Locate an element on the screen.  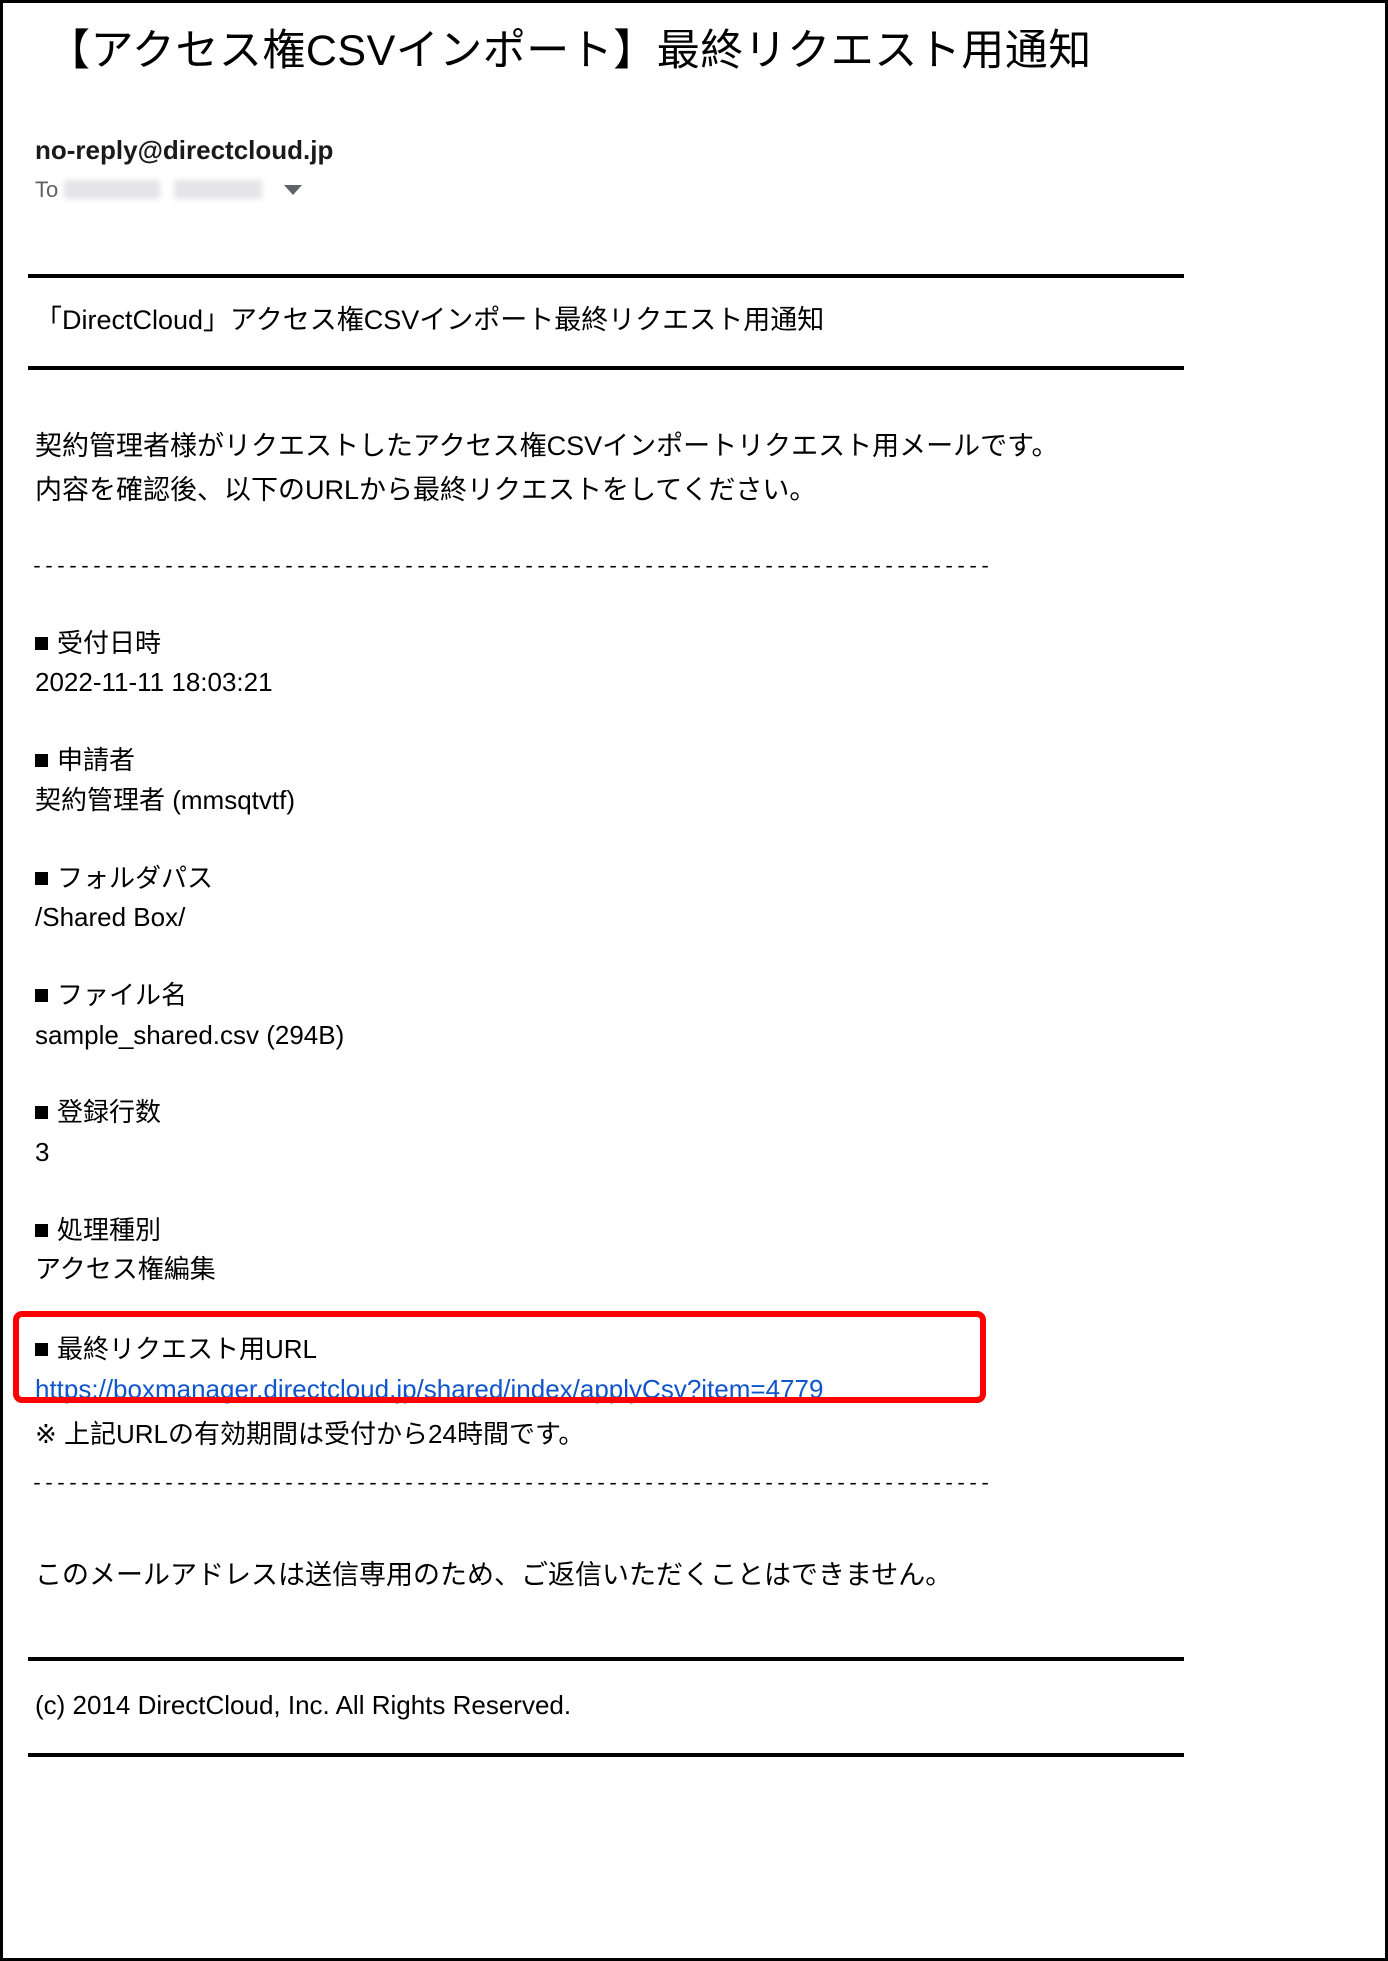
field-process-type: 処理種別 アクセス権編集 is located at coordinates (710, 1250).